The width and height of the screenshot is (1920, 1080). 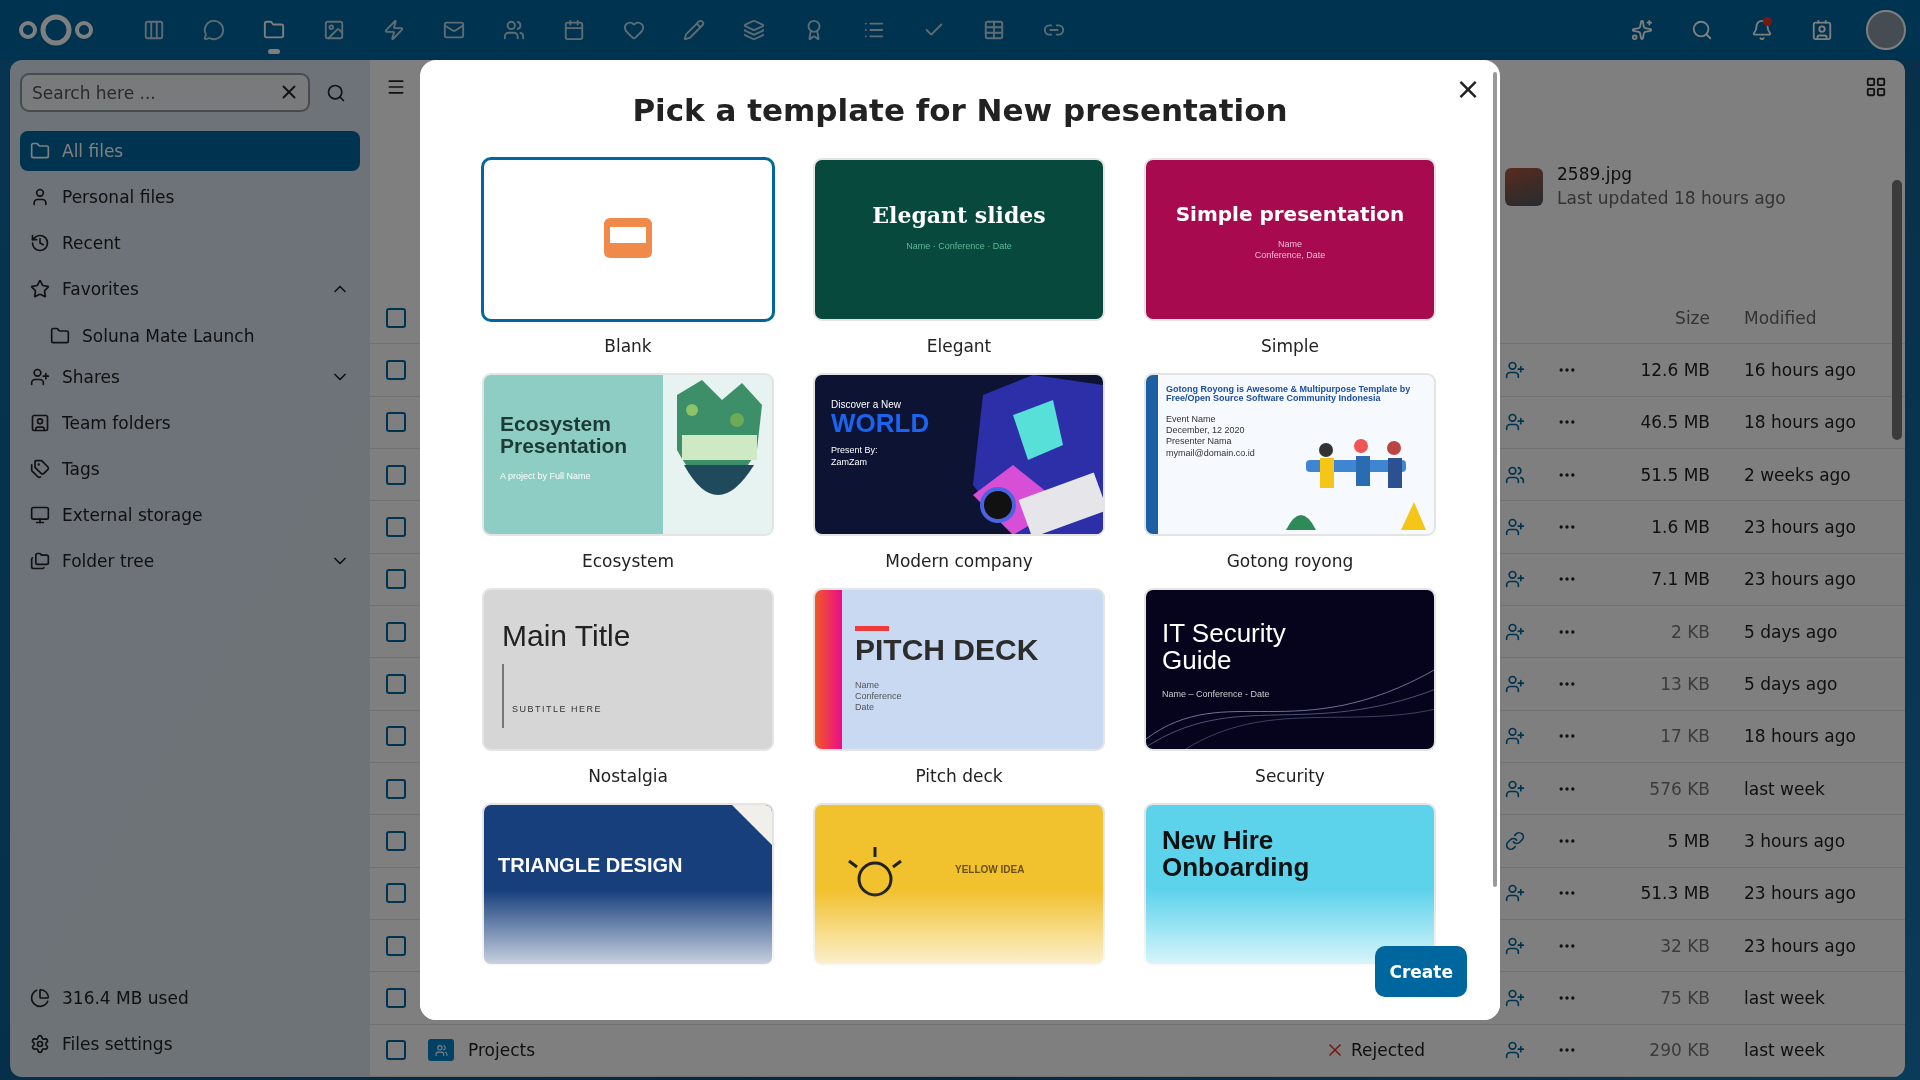 I want to click on slide-text: Name, so click(x=867, y=685).